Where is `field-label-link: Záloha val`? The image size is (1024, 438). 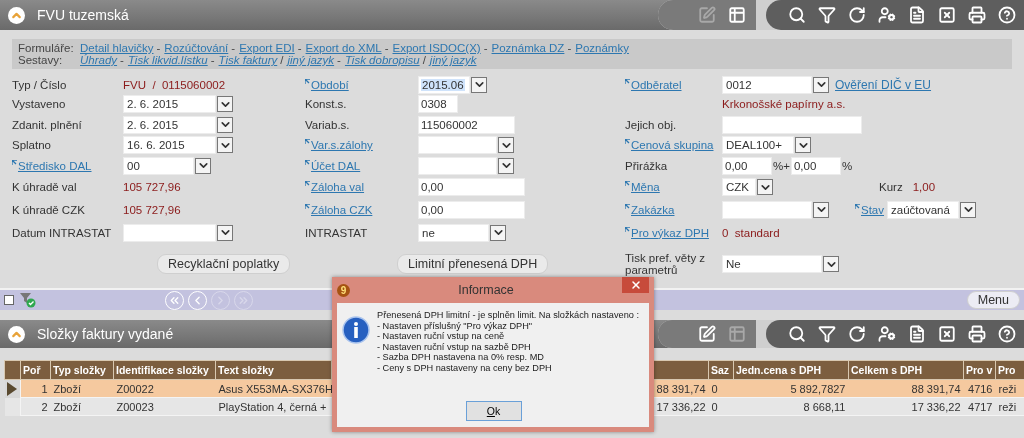 field-label-link: Záloha val is located at coordinates (335, 187).